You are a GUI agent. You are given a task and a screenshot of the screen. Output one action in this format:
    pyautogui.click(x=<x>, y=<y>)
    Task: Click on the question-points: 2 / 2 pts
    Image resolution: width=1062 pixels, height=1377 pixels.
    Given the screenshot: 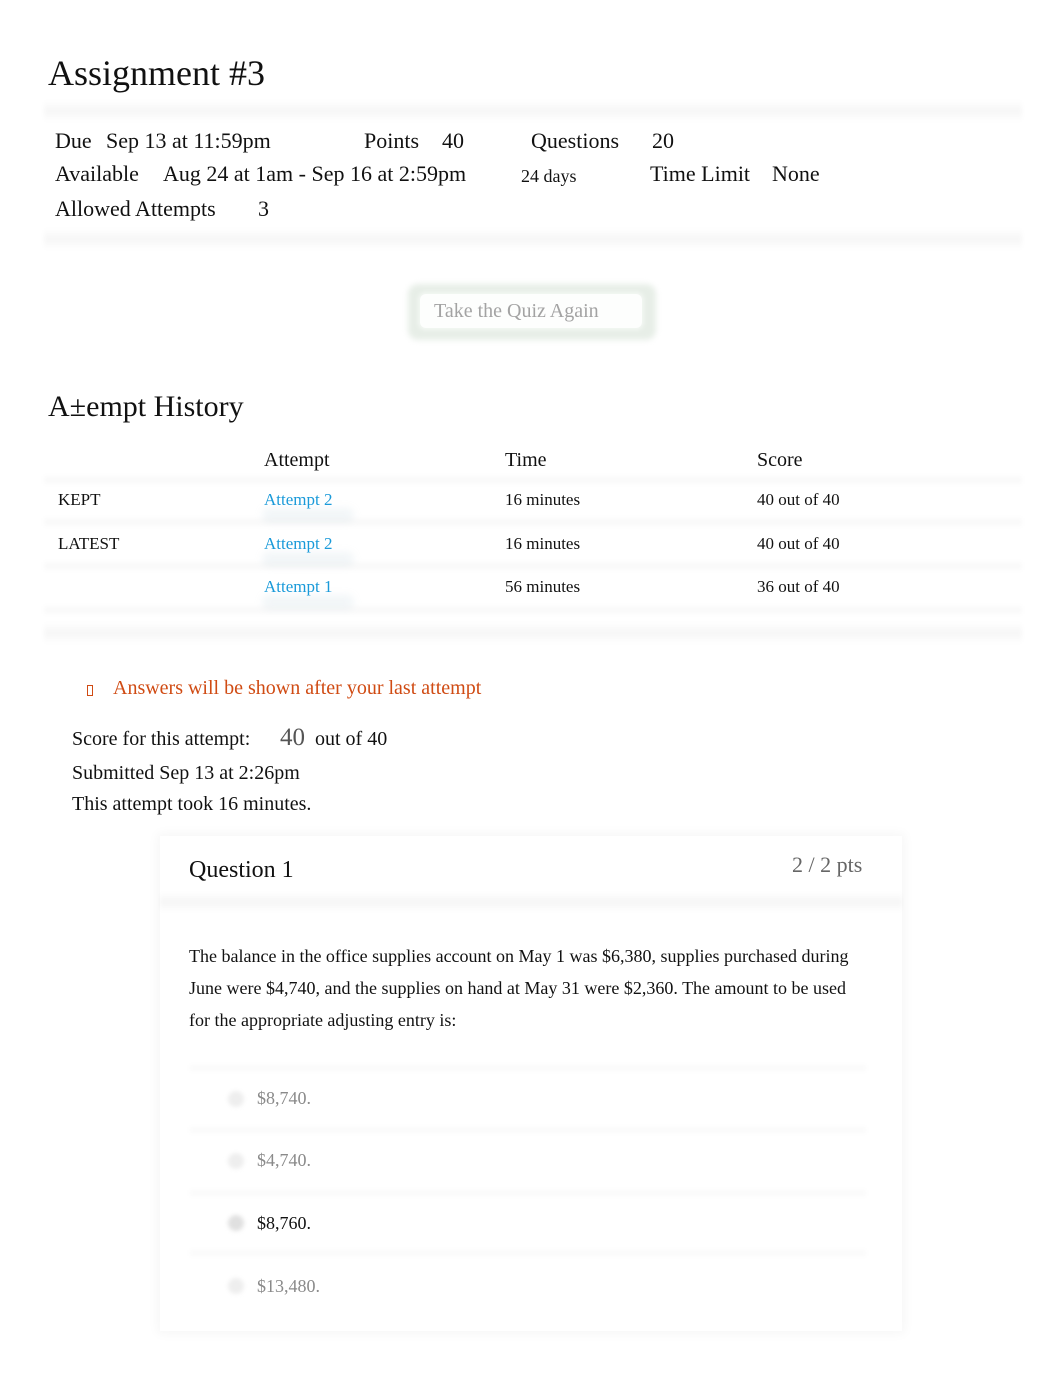 What is the action you would take?
    pyautogui.click(x=827, y=864)
    